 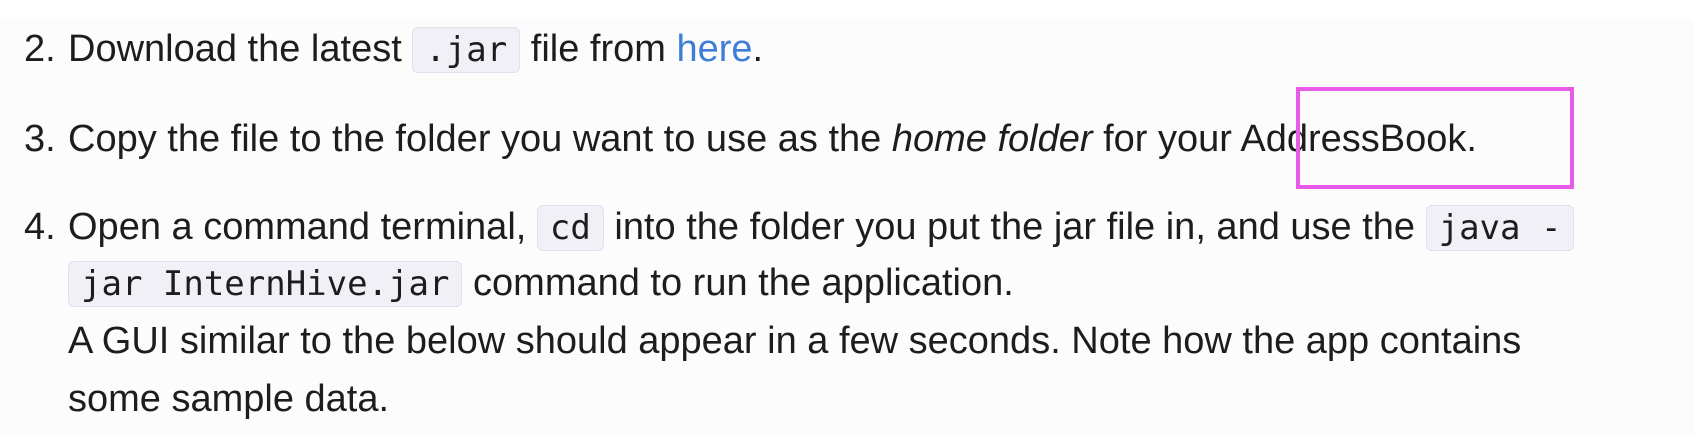 I want to click on step-4-note-line-2: some sample data., so click(x=229, y=399).